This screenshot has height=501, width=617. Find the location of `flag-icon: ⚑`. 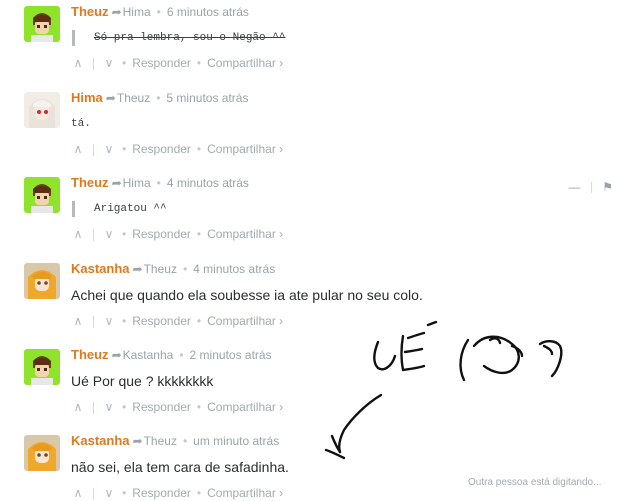

flag-icon: ⚑ is located at coordinates (607, 187).